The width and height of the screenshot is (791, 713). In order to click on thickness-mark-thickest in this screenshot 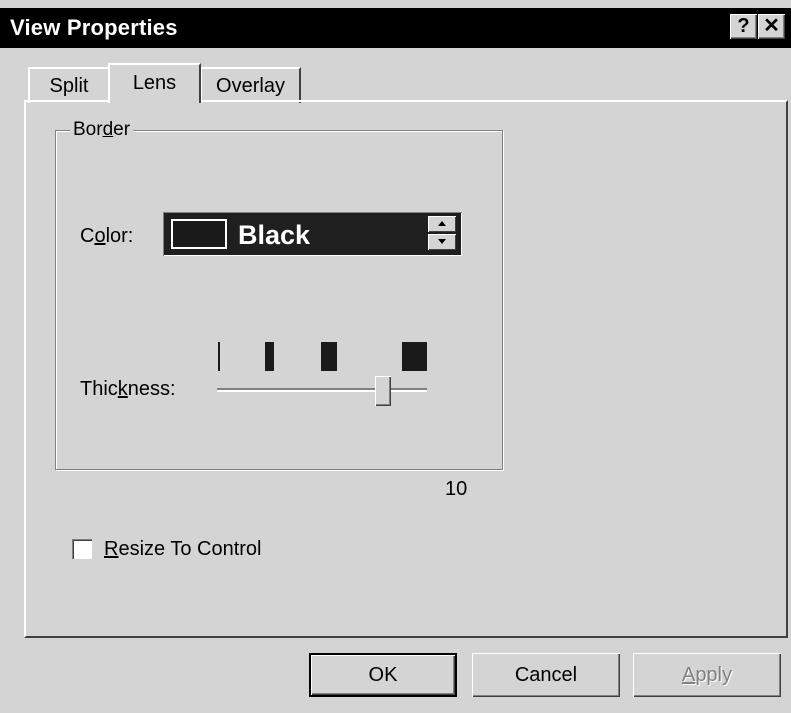, I will do `click(414, 356)`.